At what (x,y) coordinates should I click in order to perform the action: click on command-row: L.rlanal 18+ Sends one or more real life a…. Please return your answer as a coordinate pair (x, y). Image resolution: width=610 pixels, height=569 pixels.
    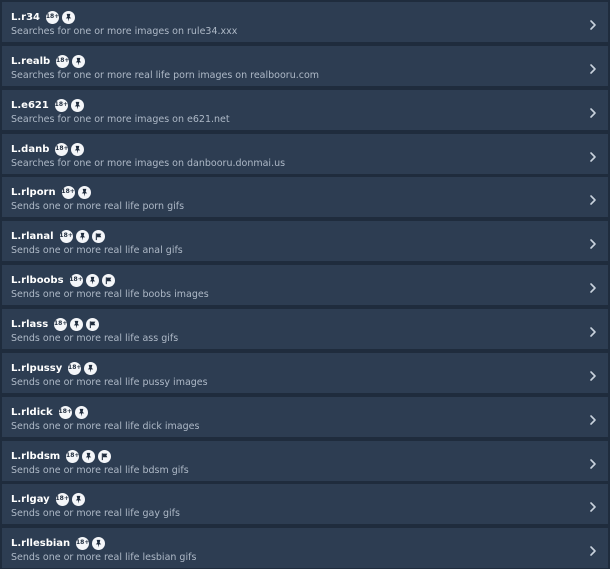
    Looking at the image, I should click on (305, 241).